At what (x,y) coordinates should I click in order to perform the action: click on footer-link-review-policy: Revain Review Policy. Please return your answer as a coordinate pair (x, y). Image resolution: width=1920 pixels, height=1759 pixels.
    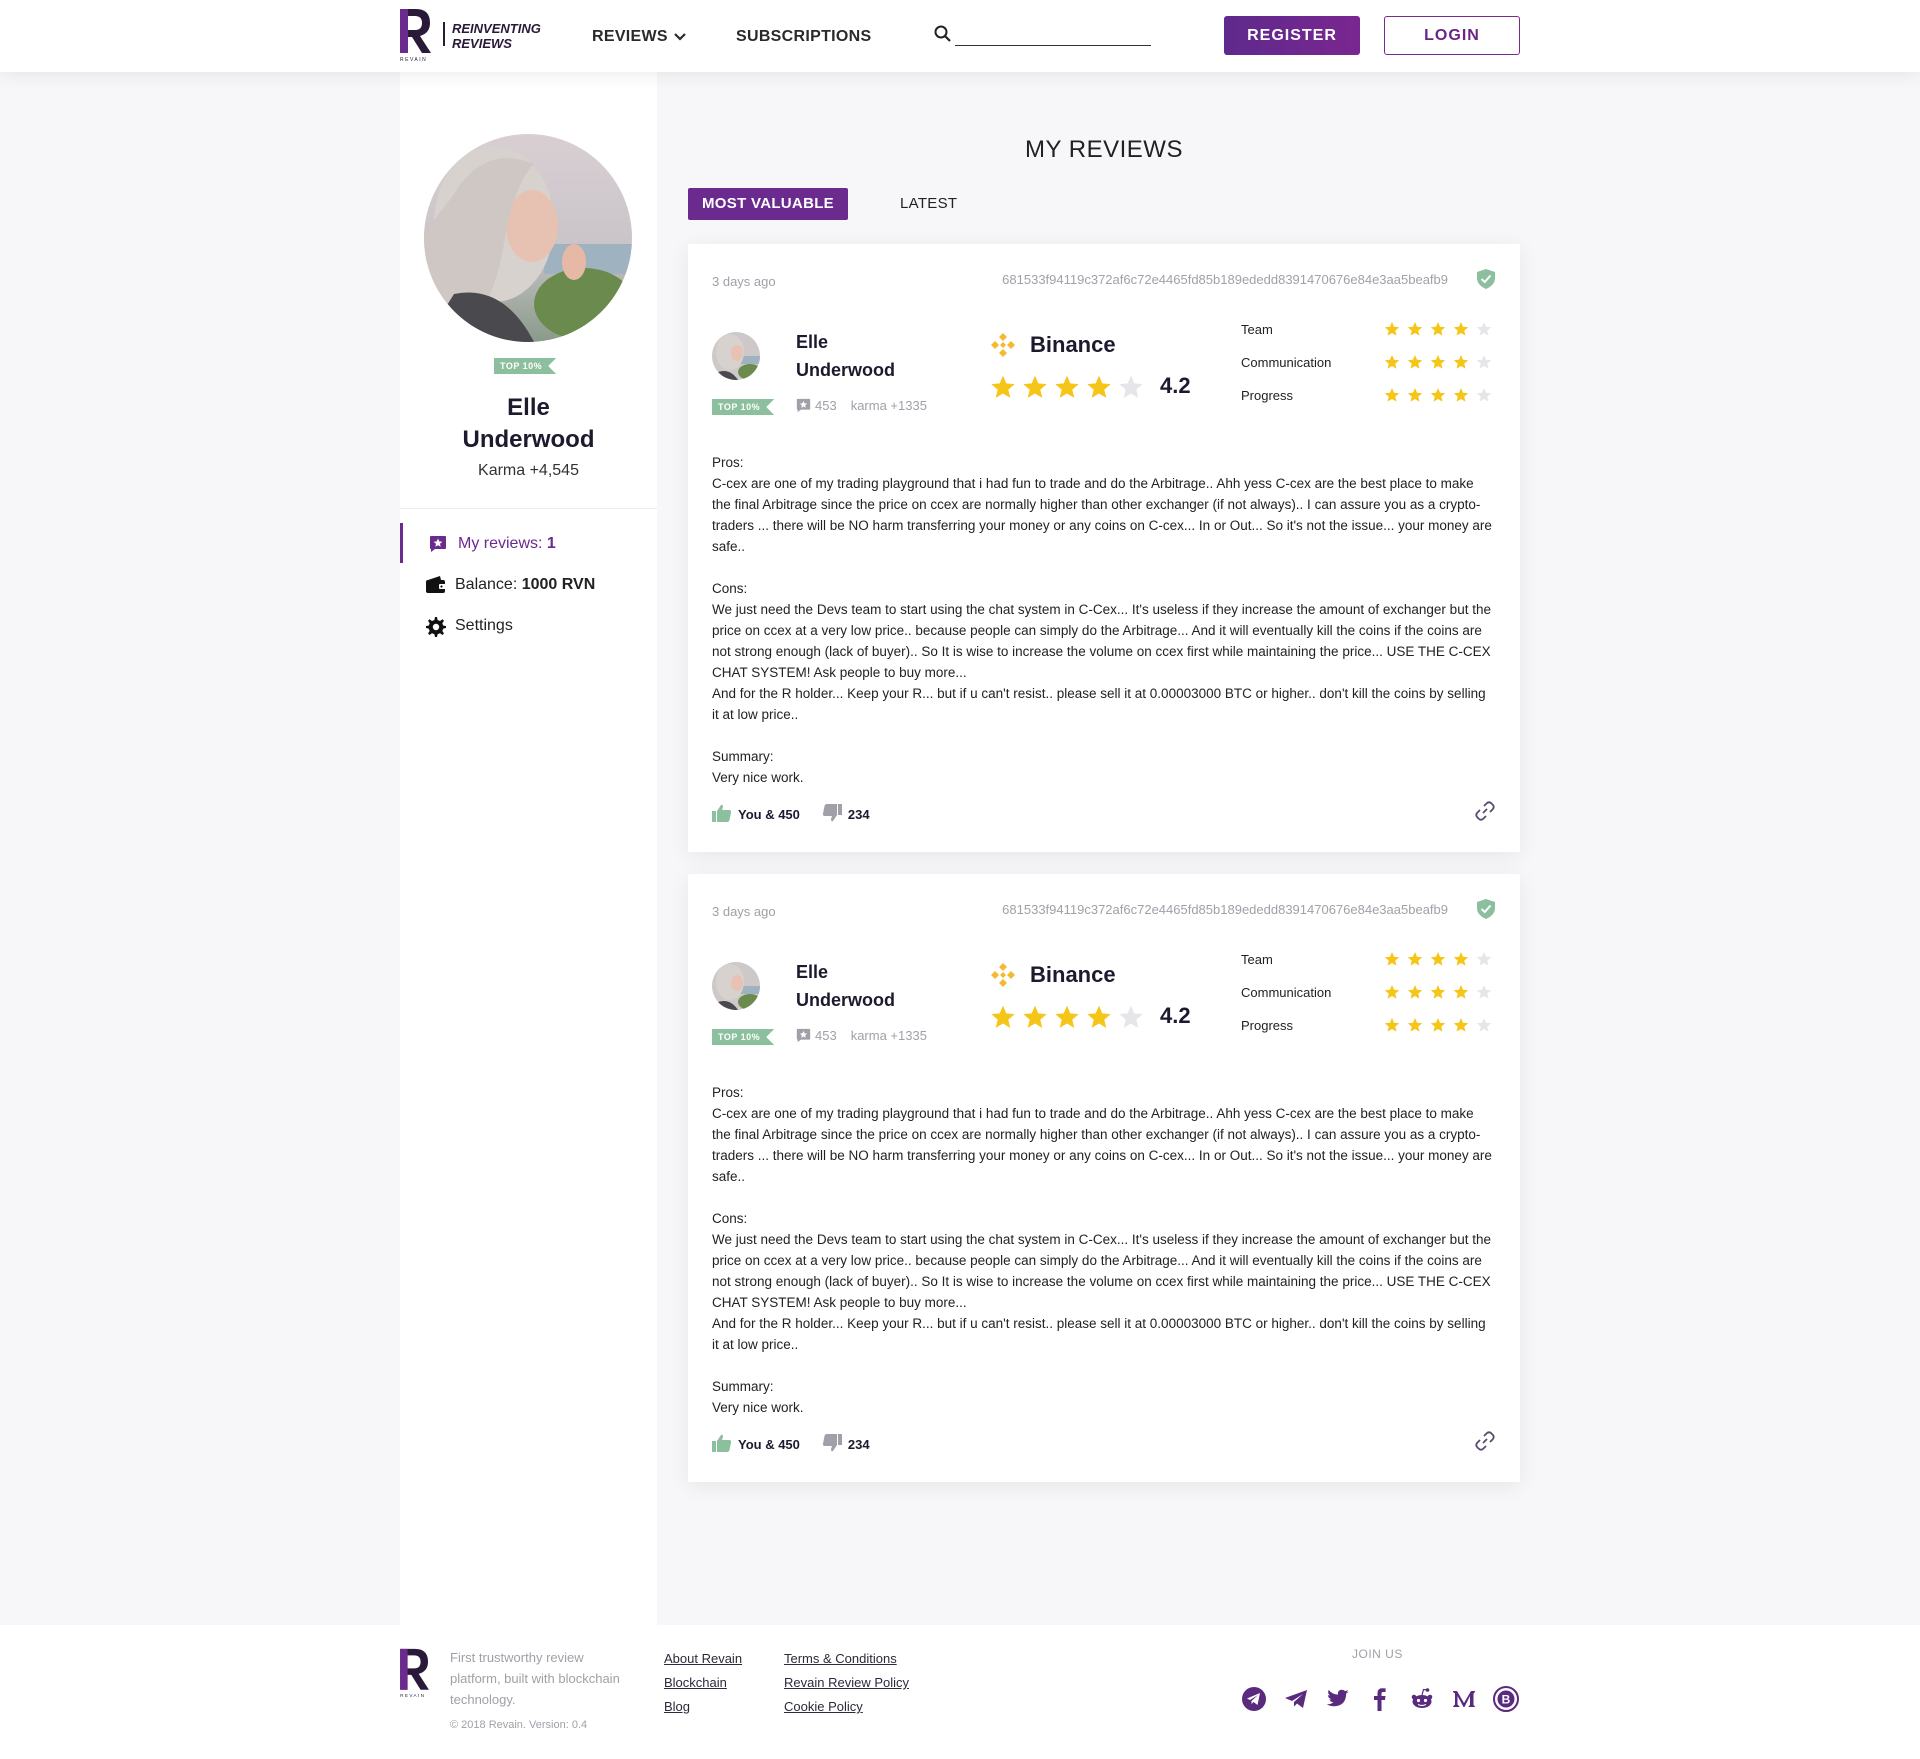
    Looking at the image, I should click on (846, 1683).